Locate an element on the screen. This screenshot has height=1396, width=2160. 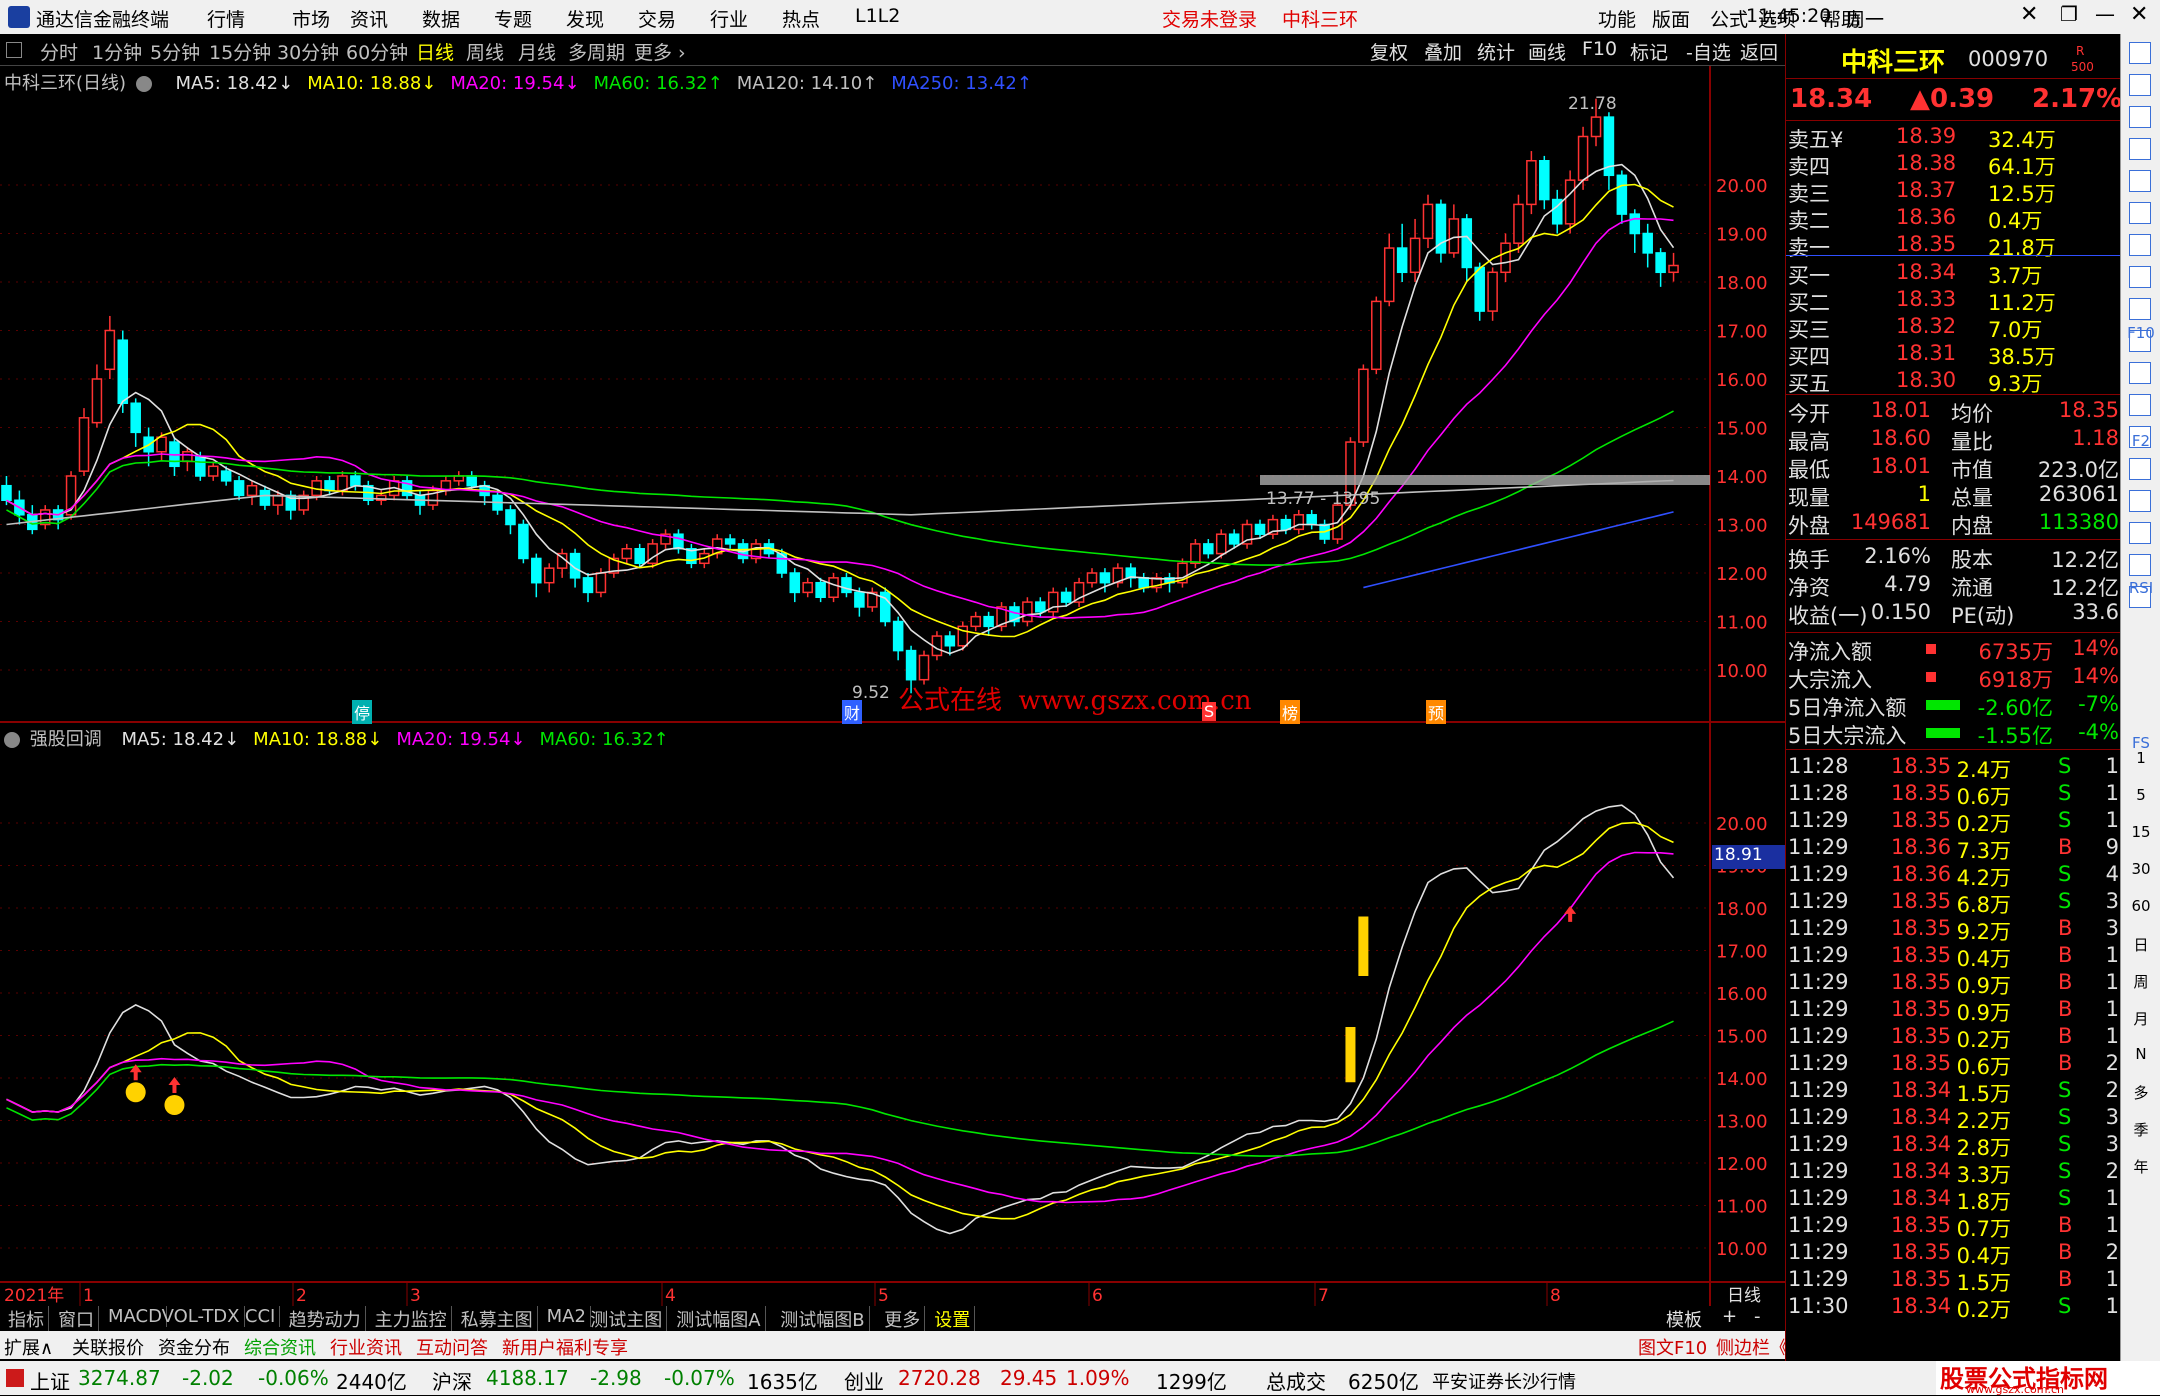
indicator-tab-1: 窗口 is located at coordinates (76, 1319).